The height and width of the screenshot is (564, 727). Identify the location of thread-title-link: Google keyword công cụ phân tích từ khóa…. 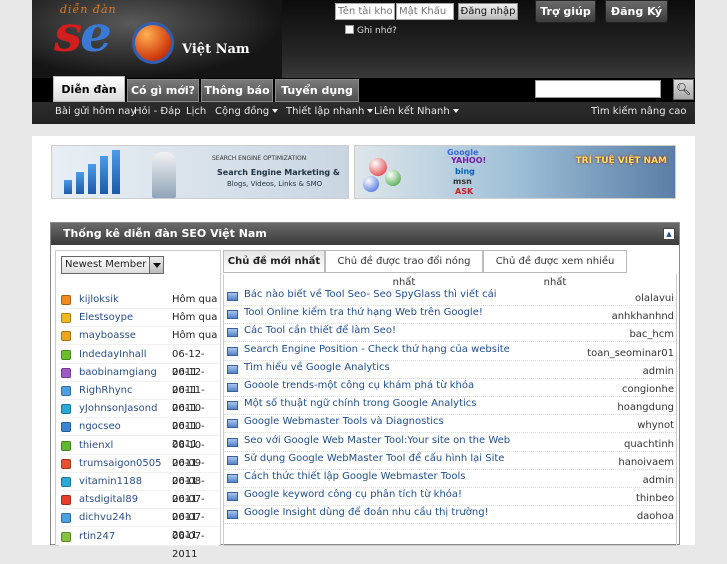
(353, 494).